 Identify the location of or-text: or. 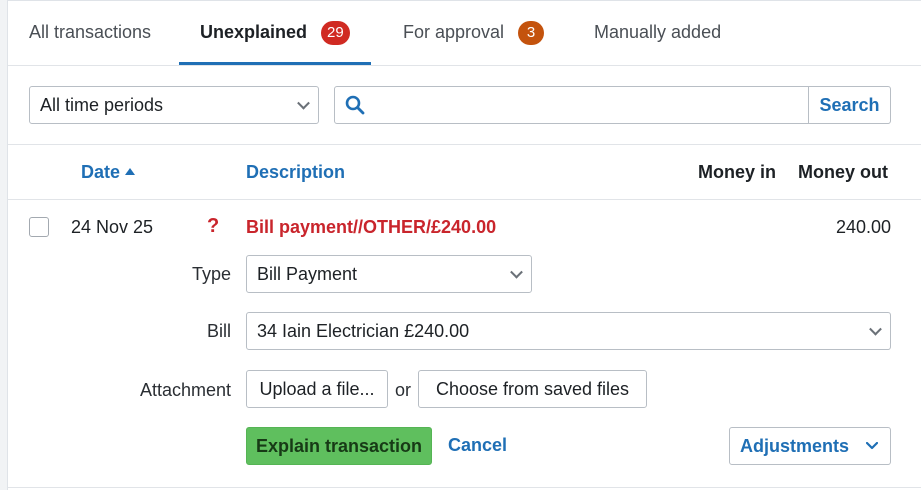
(403, 390).